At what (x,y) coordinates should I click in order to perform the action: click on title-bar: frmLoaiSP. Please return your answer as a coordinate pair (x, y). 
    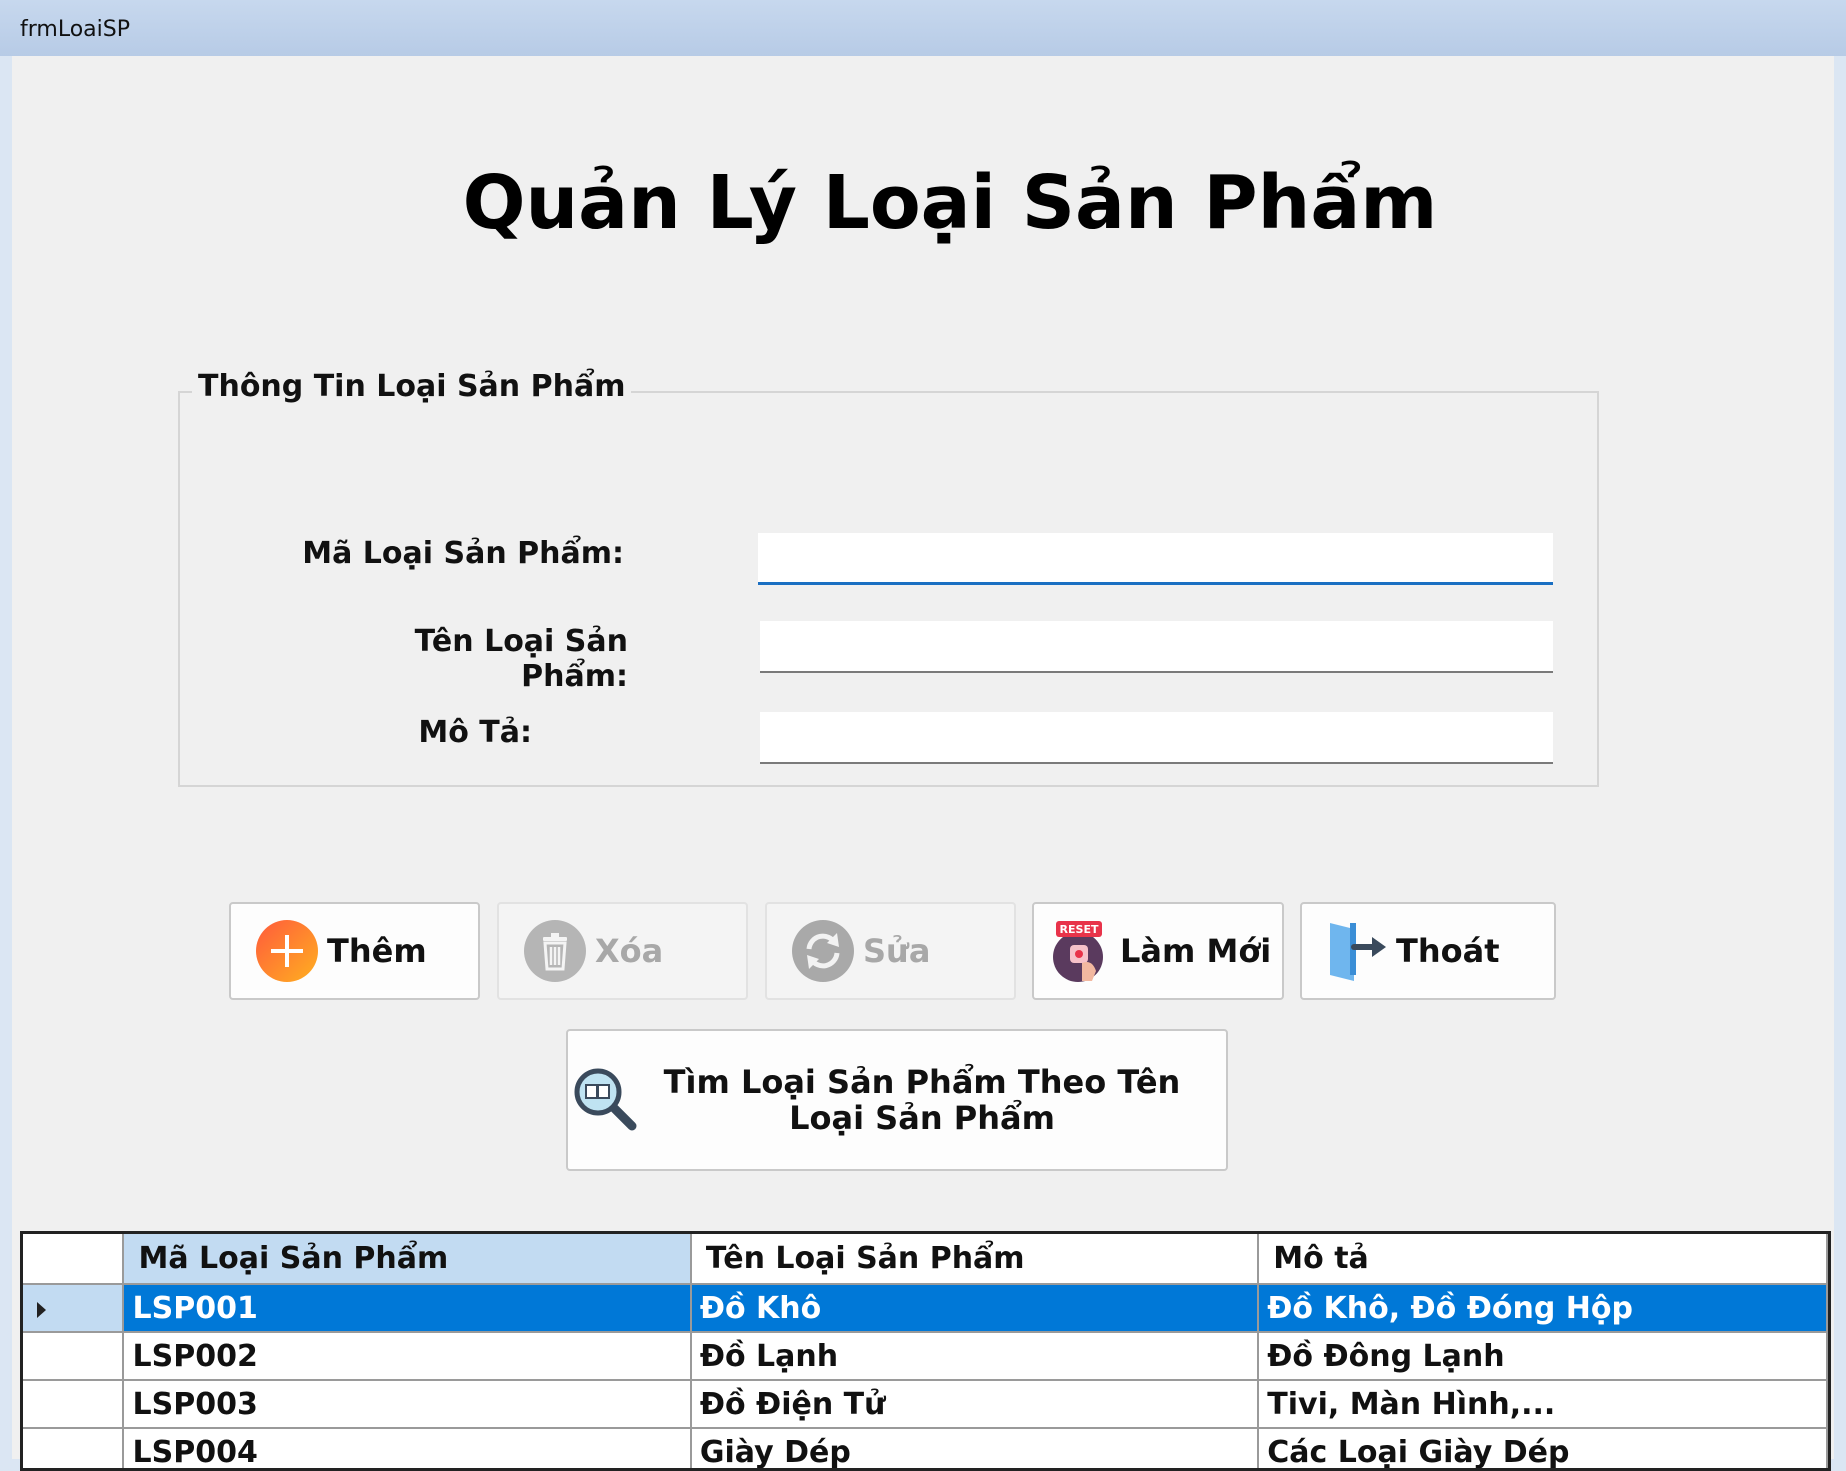
    Looking at the image, I should click on (923, 28).